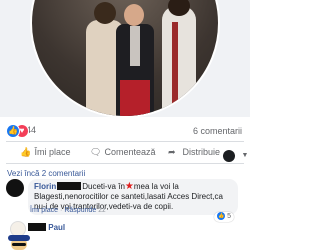 This screenshot has width=320, height=250. What do you see at coordinates (245, 156) in the screenshot?
I see `chevron-down-icon: ▼` at bounding box center [245, 156].